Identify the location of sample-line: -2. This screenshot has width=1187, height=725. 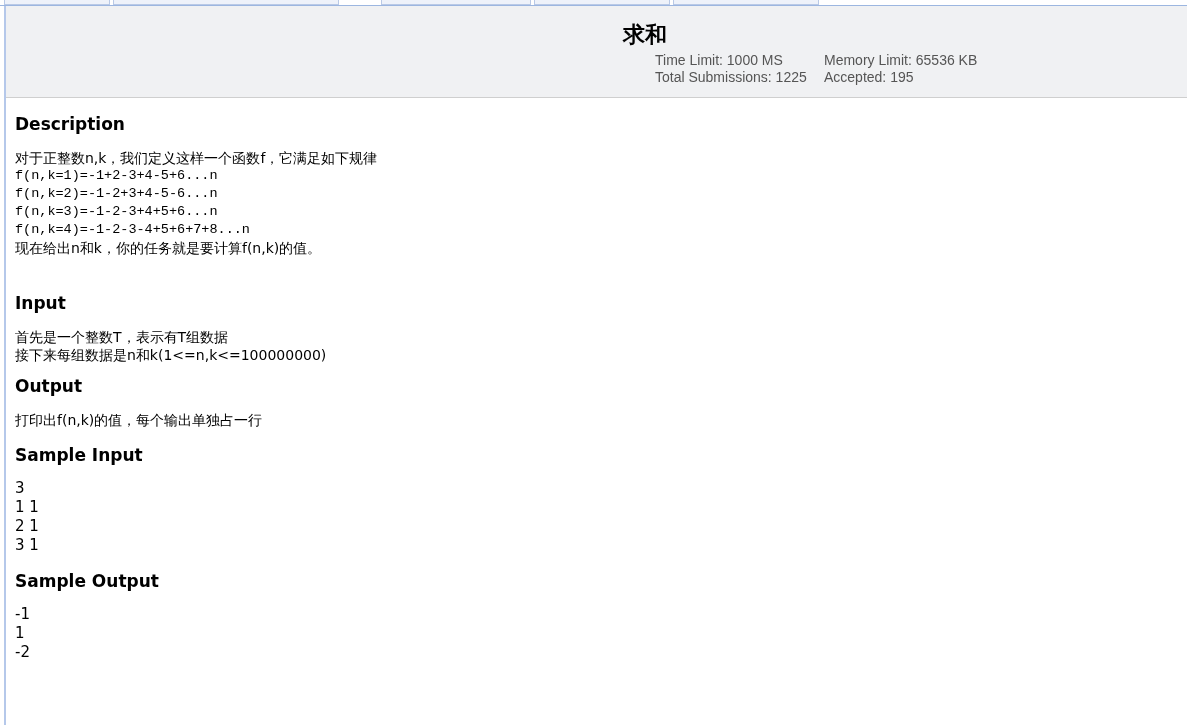
(23, 652).